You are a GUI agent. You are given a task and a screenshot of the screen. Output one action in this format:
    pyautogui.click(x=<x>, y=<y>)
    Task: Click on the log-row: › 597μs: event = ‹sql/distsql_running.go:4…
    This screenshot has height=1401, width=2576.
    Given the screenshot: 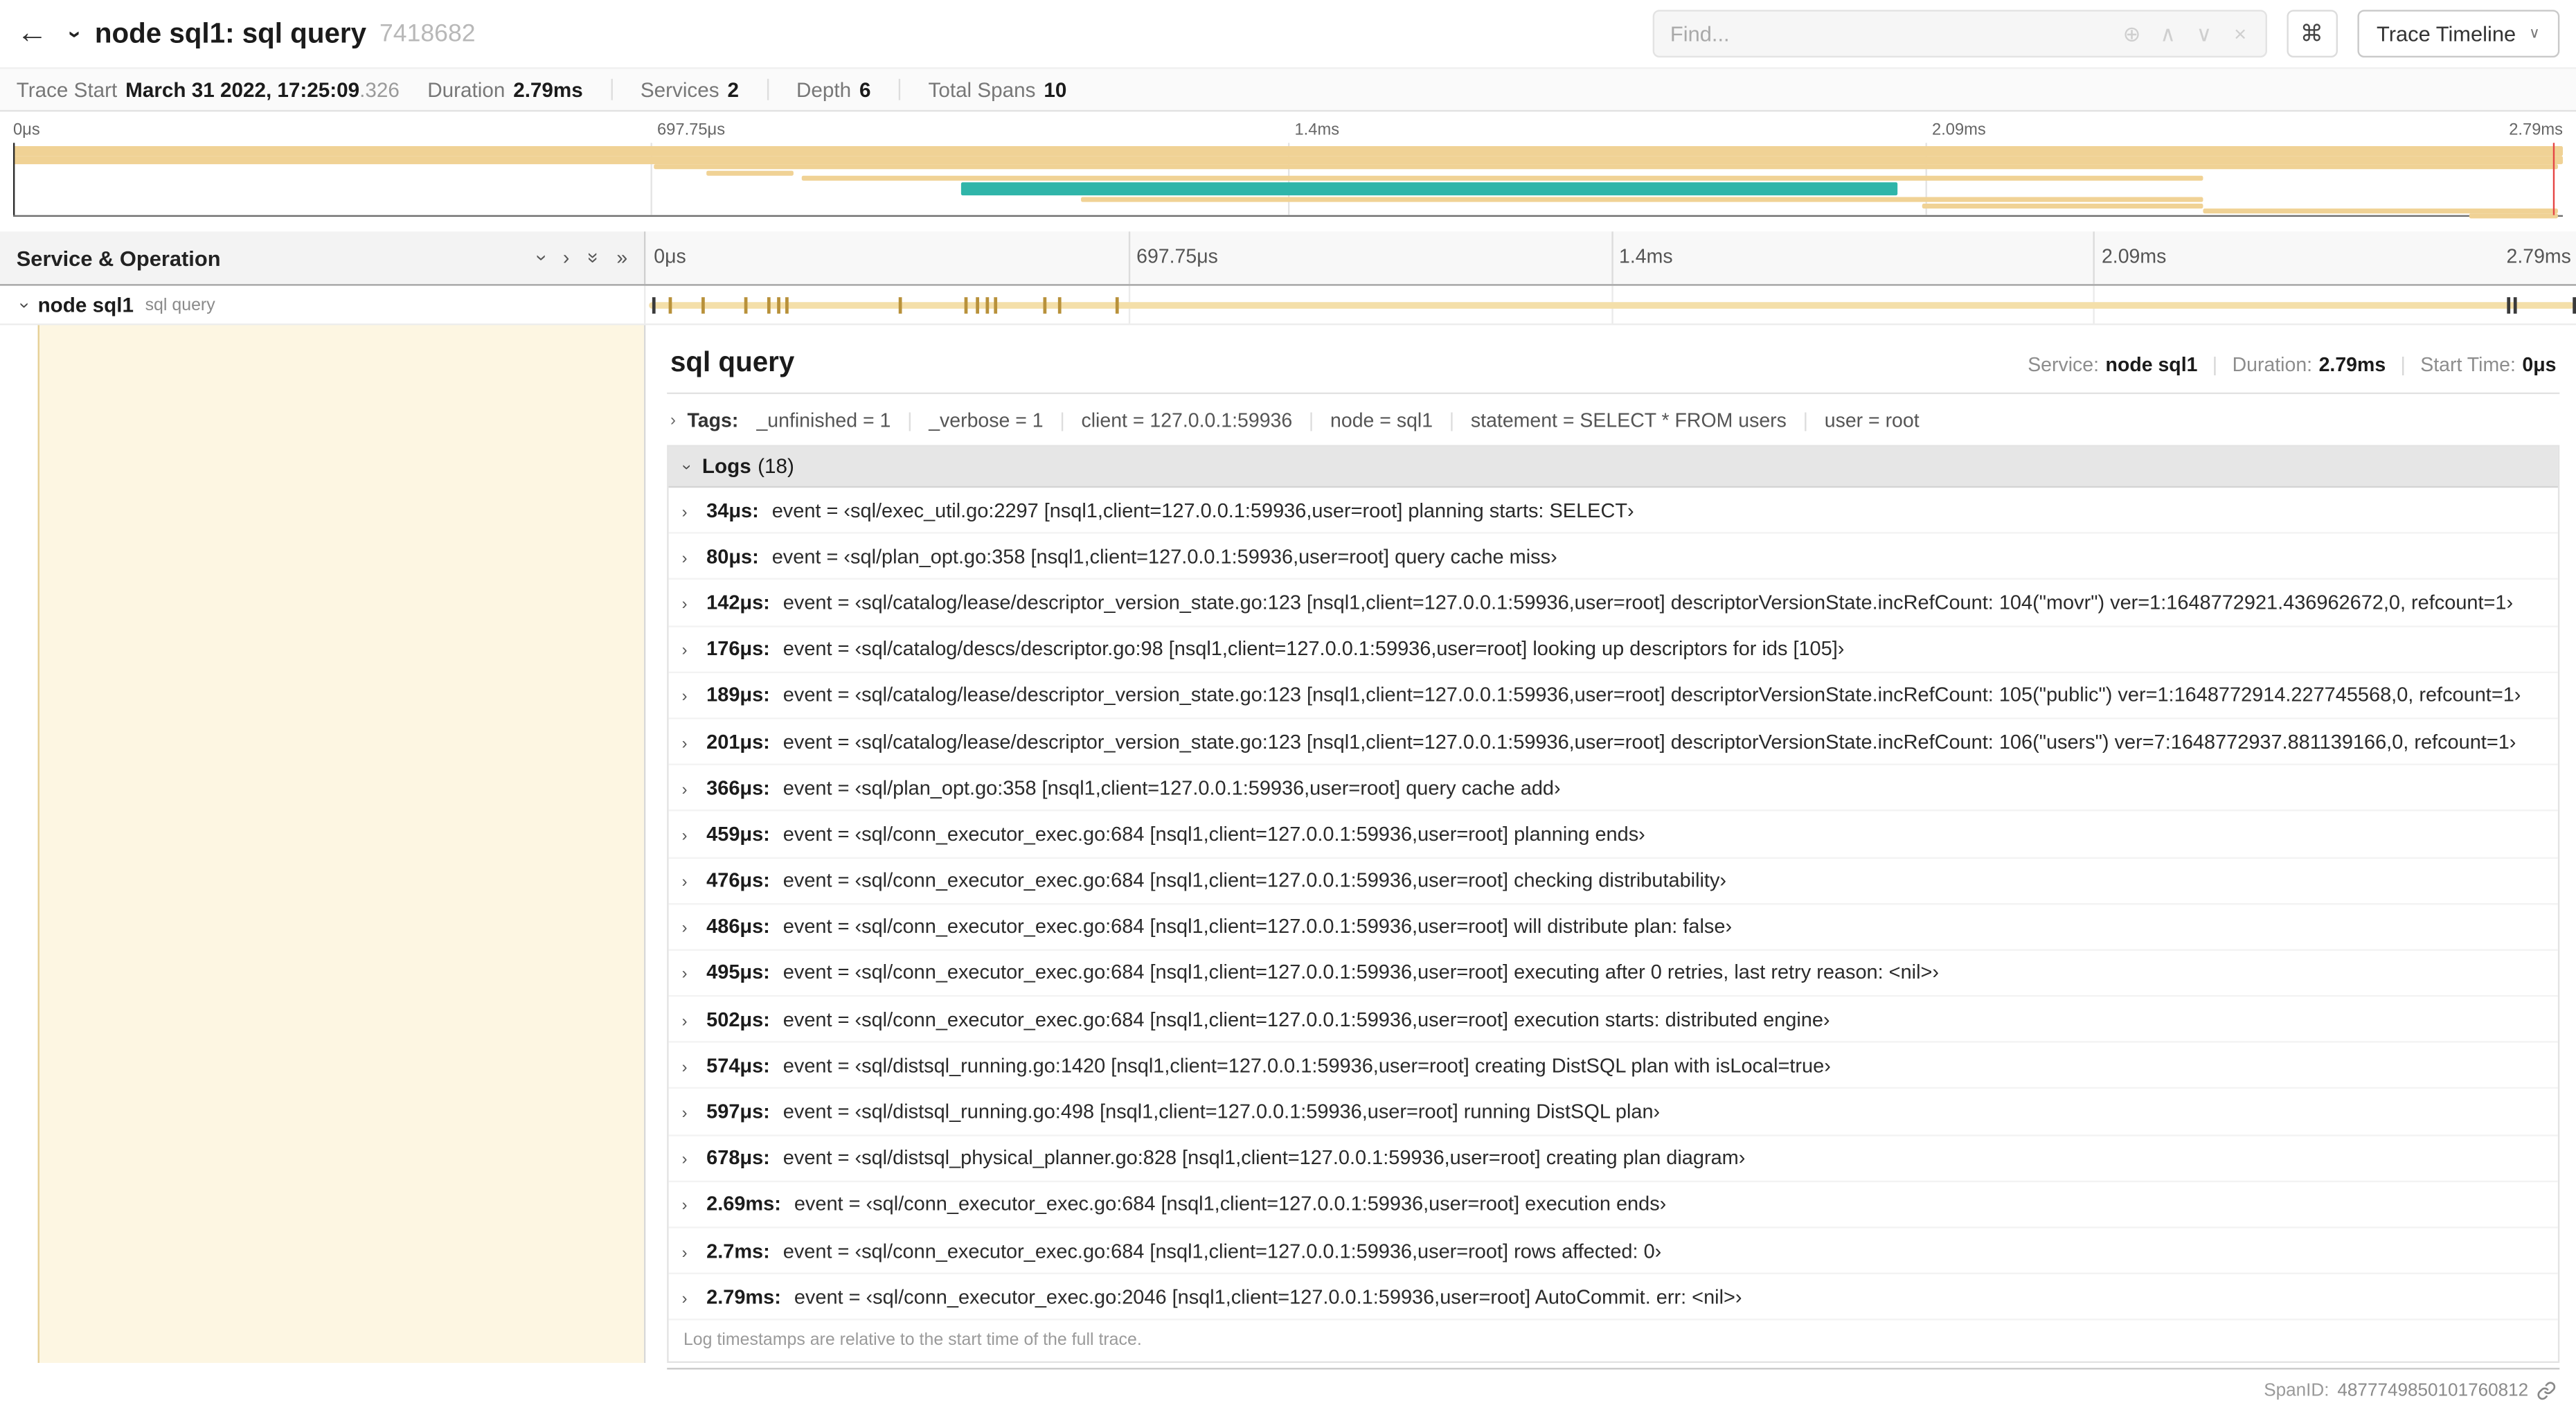 What is the action you would take?
    pyautogui.click(x=1613, y=1112)
    